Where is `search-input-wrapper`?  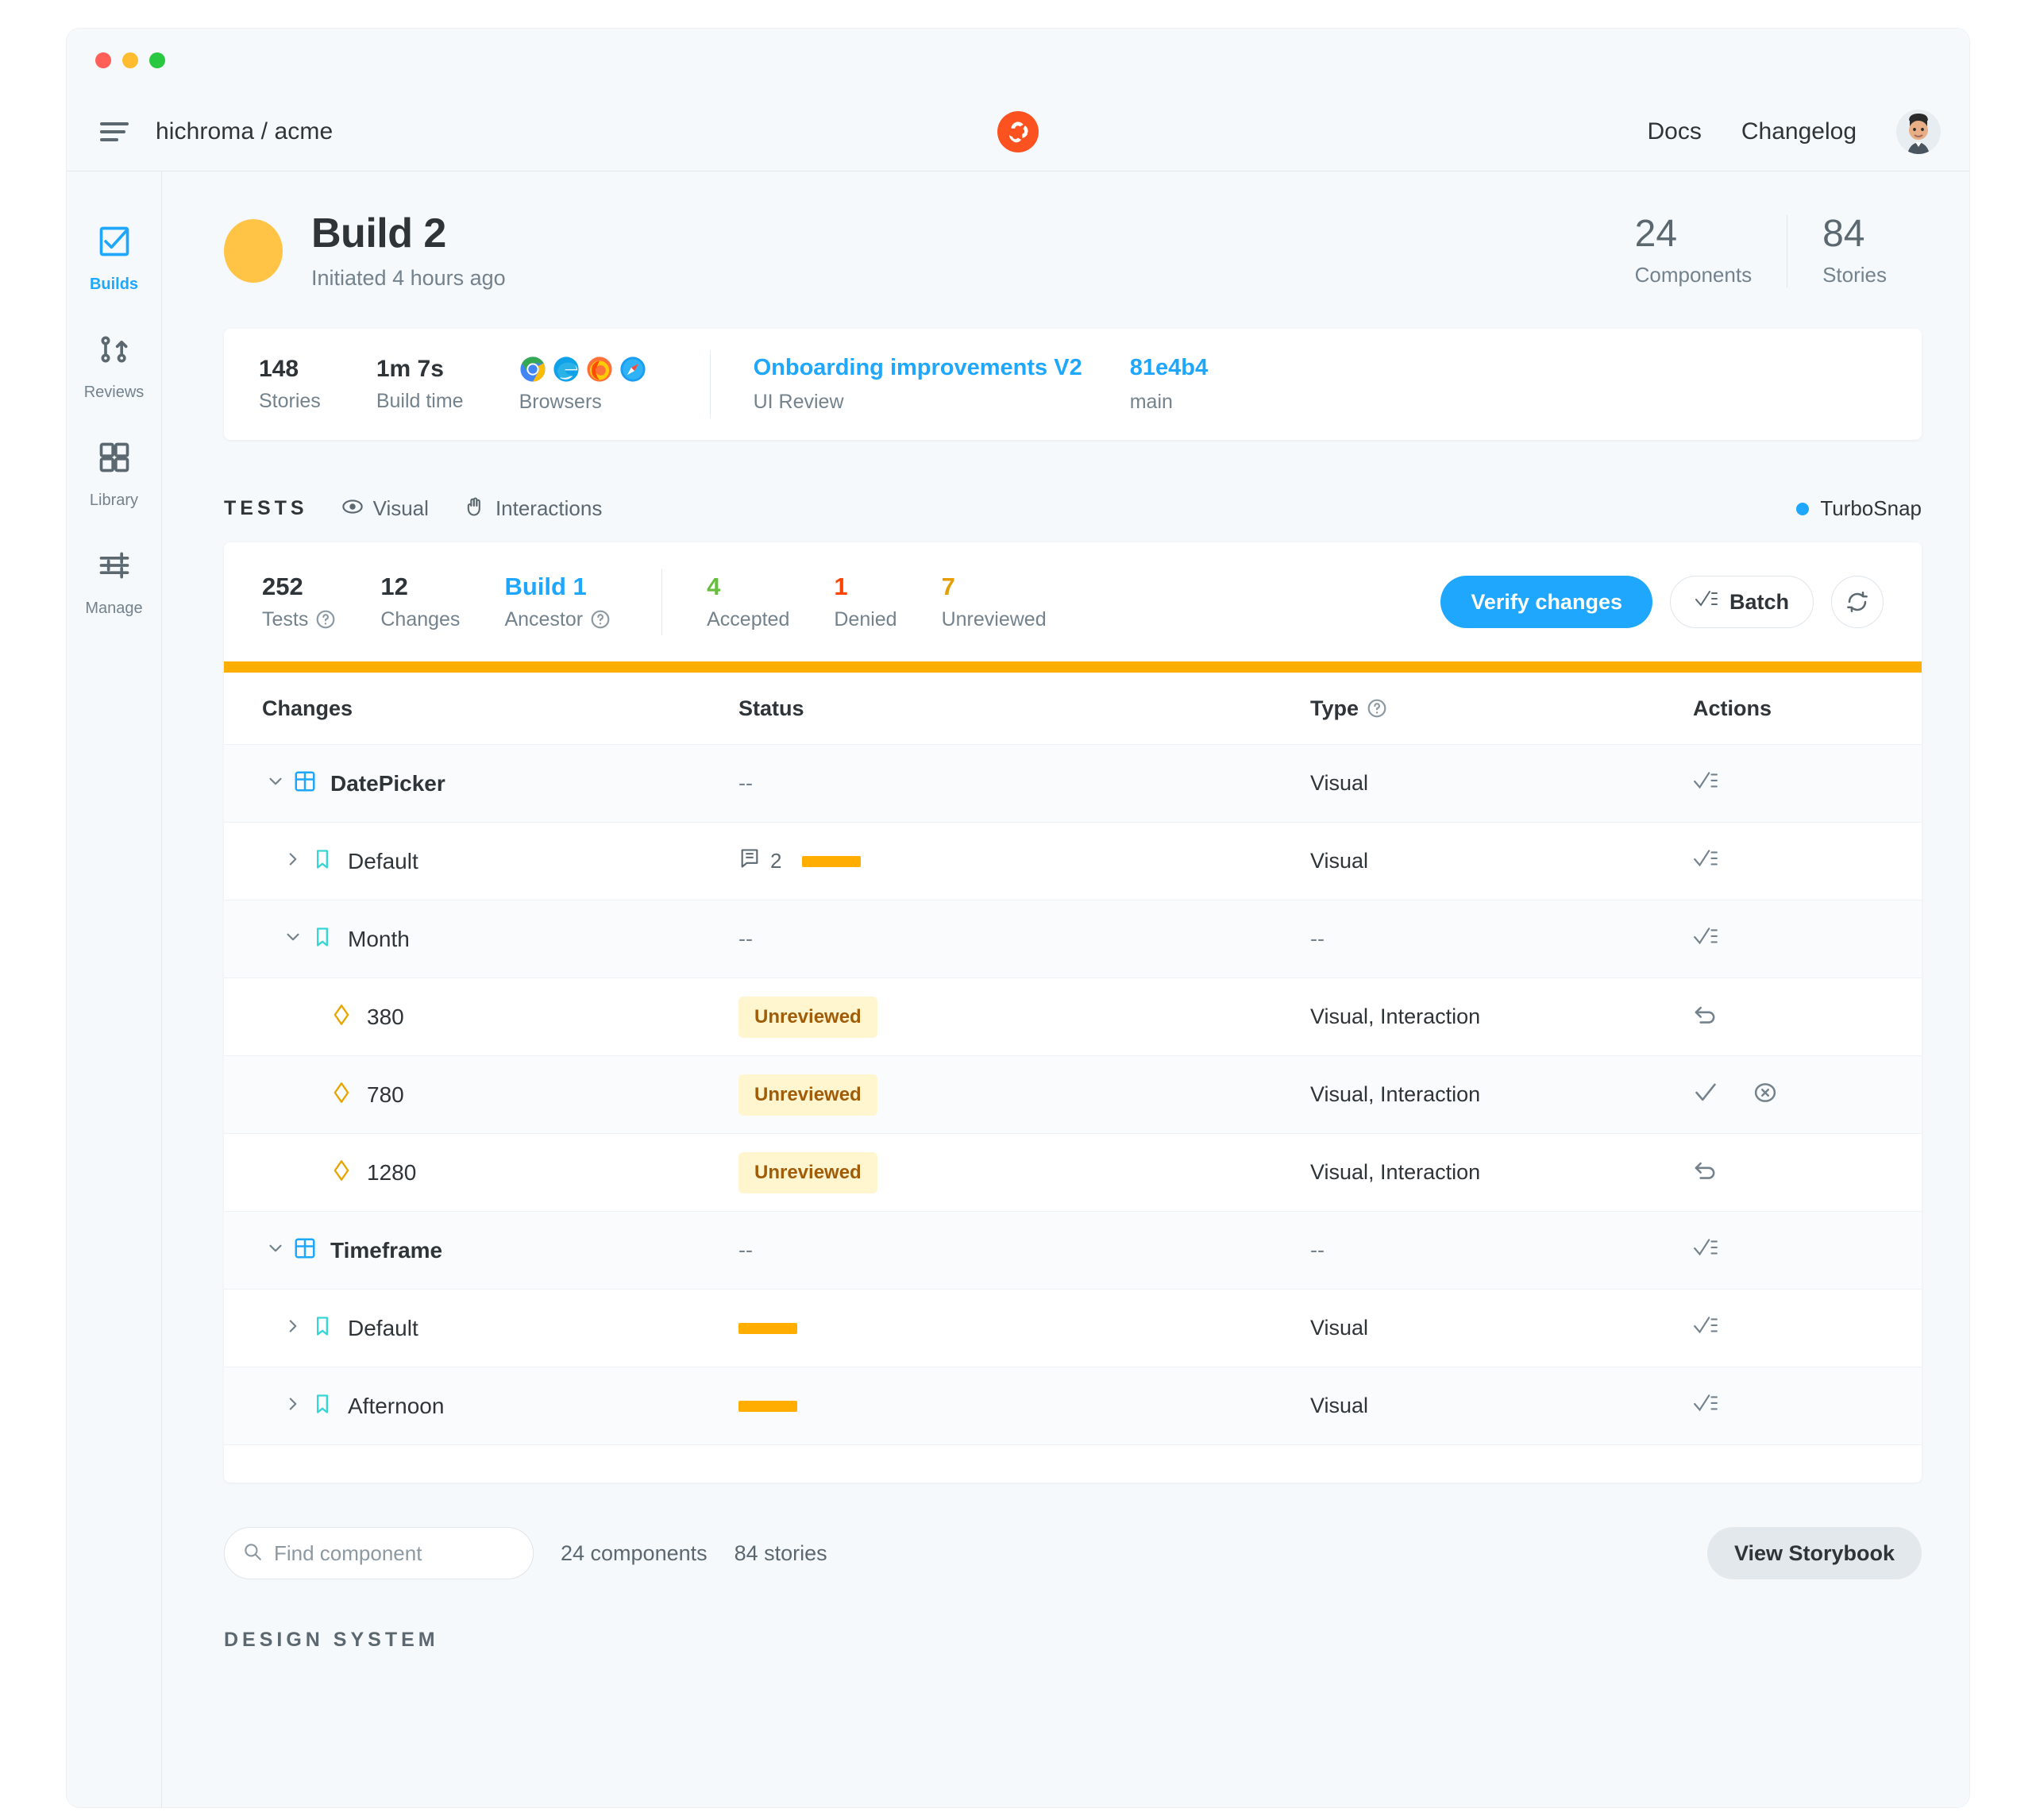
search-input-wrapper is located at coordinates (379, 1553).